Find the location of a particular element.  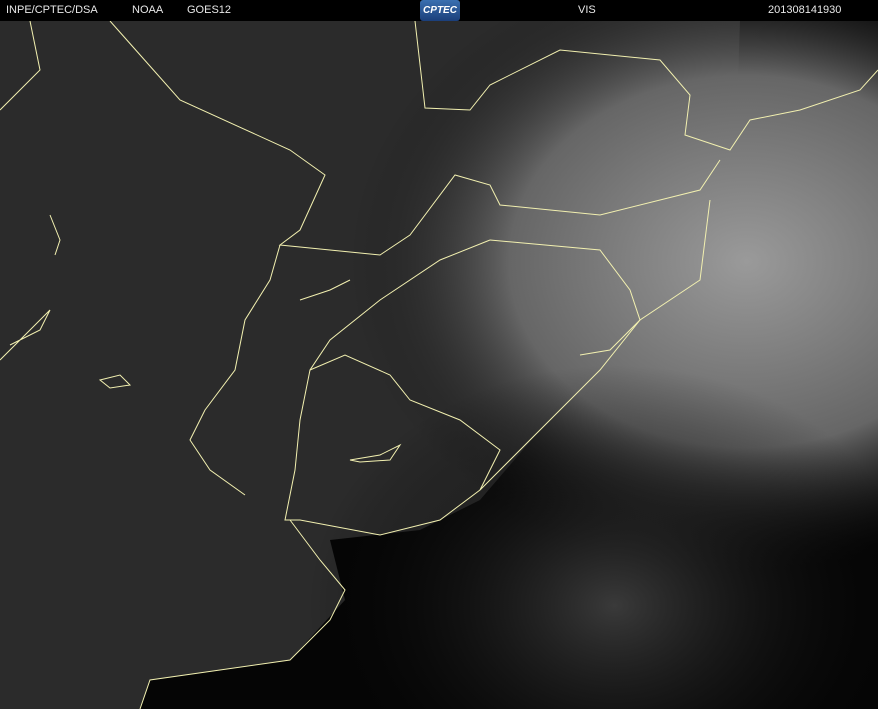

agency-label: NOAA is located at coordinates (148, 10).